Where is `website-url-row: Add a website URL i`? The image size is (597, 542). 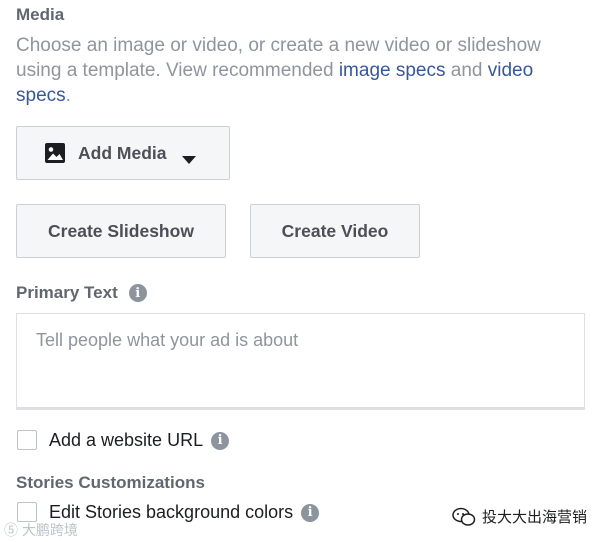
website-url-row: Add a website URL i is located at coordinates (139, 440).